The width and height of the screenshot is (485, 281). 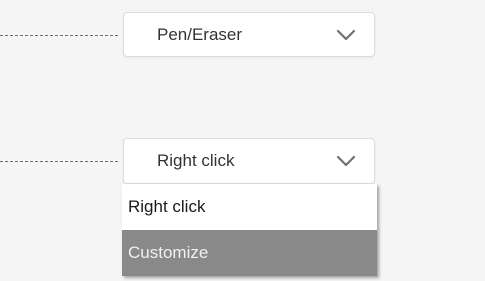 I want to click on menu-option-right-click: Right click, so click(x=249, y=207).